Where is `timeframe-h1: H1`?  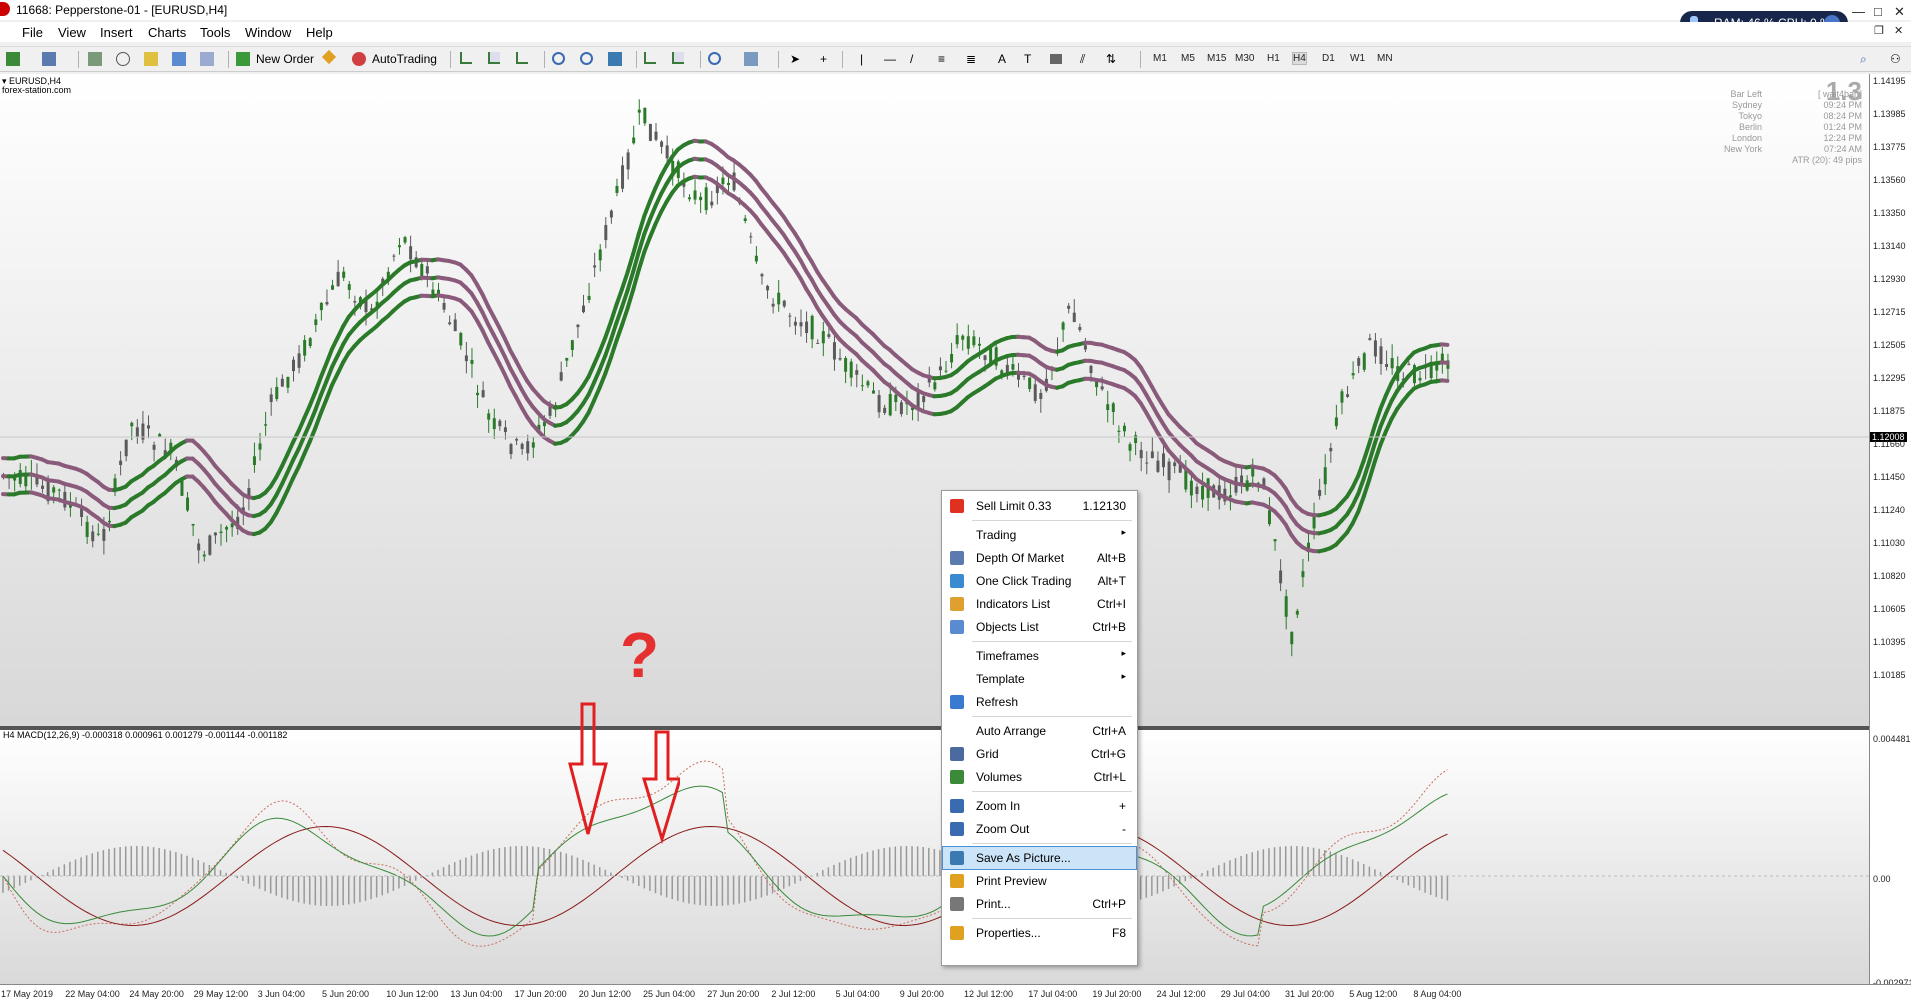
timeframe-h1: H1 is located at coordinates (1273, 58).